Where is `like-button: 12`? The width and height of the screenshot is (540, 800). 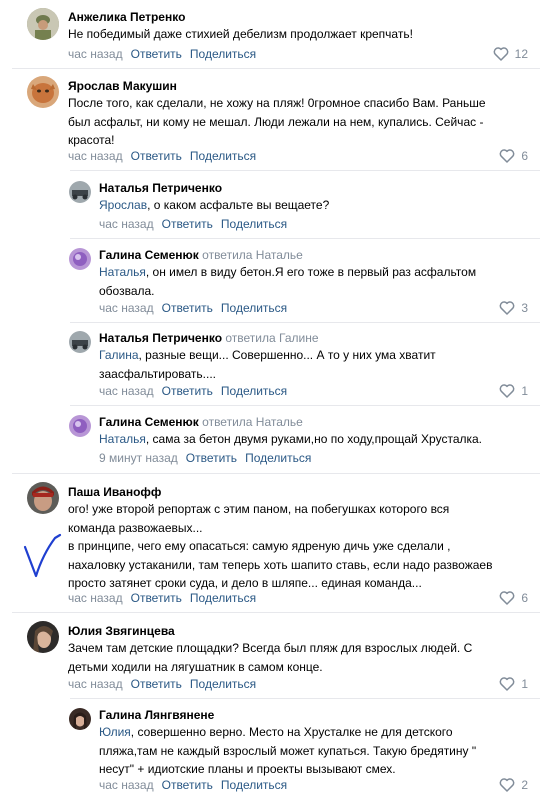
like-button: 12 is located at coordinates (510, 53).